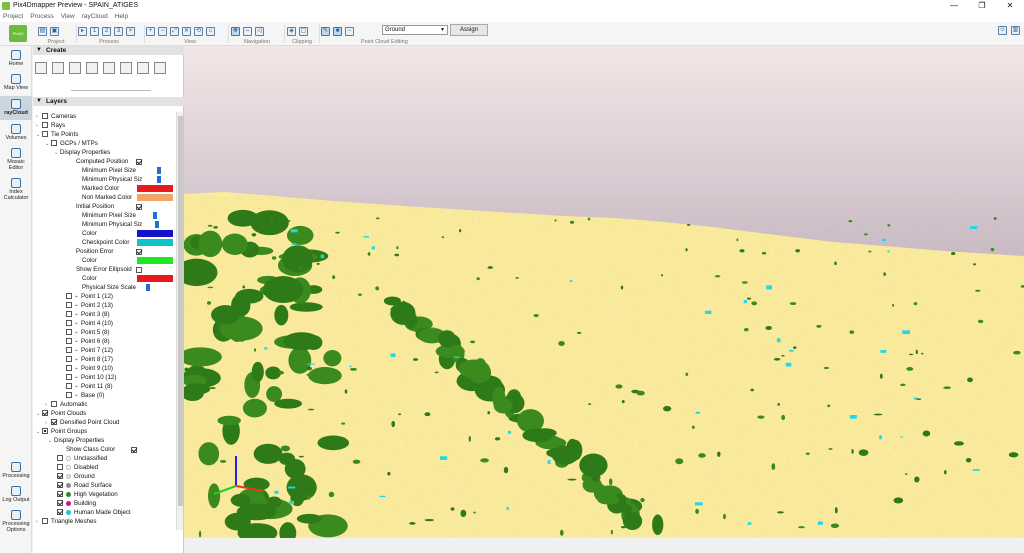 This screenshot has height=553, width=1024. I want to click on gcp-point-item: ⌖ Point 2 (13), so click(89, 305).